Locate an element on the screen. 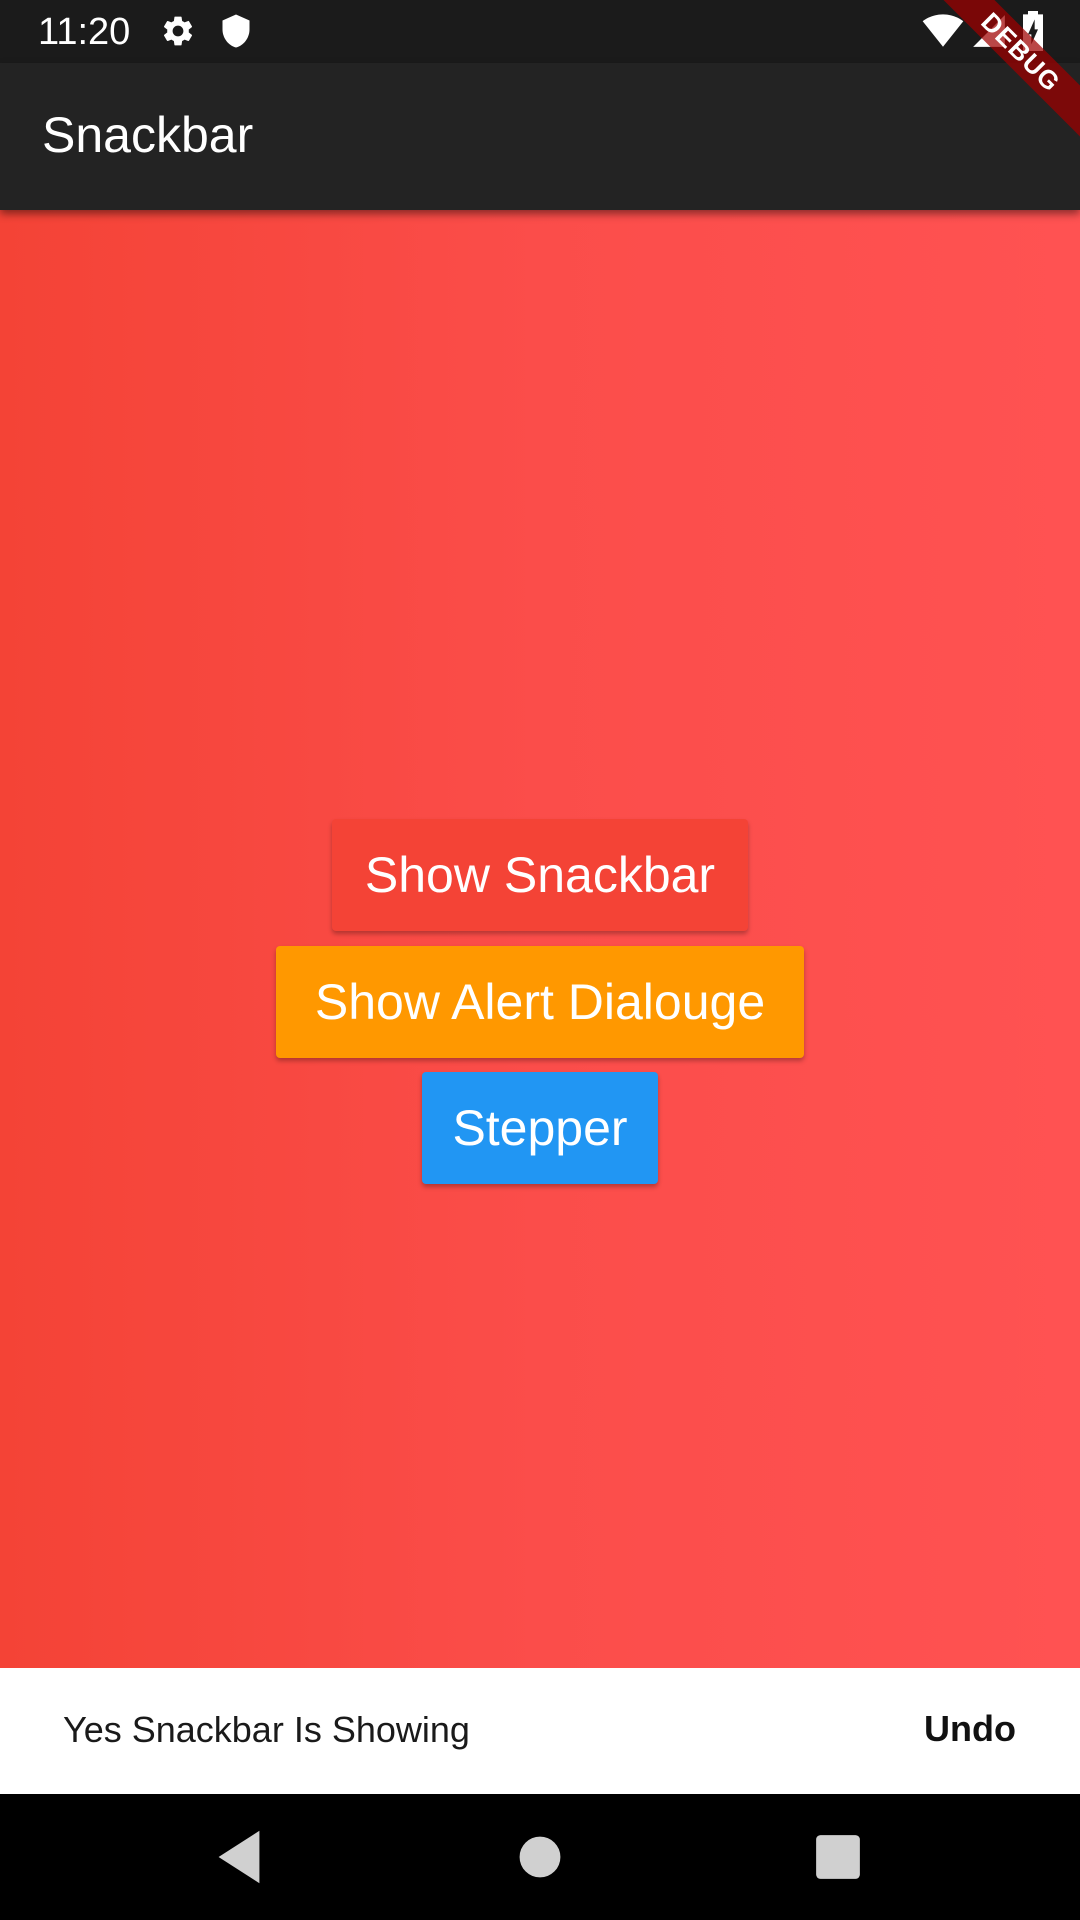 Image resolution: width=1080 pixels, height=1920 pixels. app-bar: Snackbar is located at coordinates (540, 136).